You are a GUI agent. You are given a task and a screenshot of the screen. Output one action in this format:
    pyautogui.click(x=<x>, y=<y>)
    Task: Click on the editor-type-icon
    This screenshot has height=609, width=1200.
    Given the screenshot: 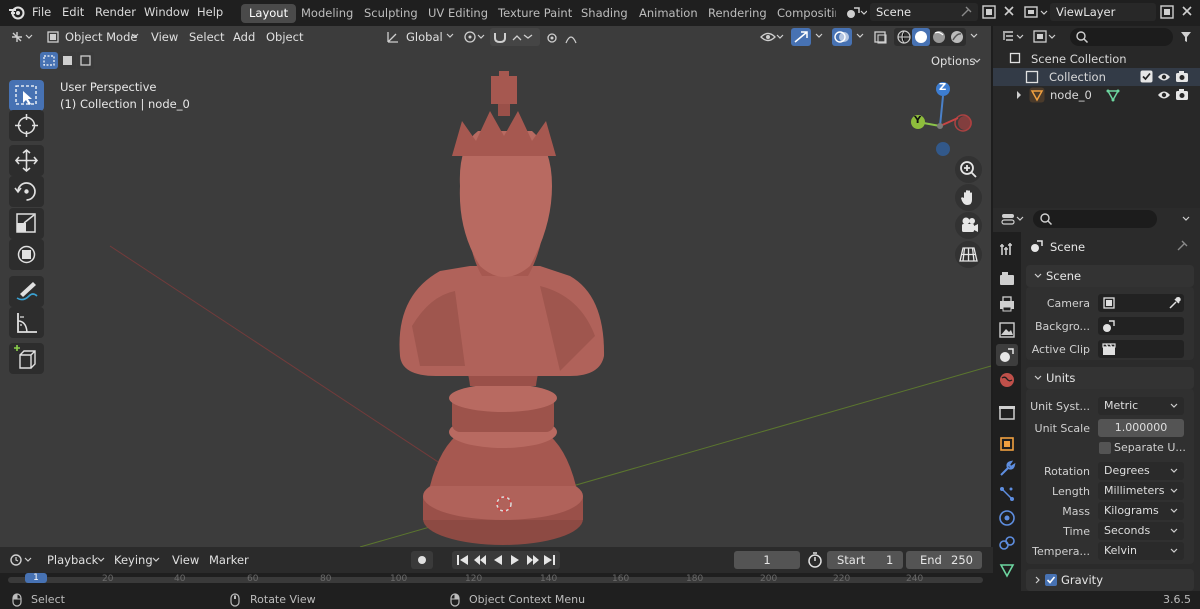 What is the action you would take?
    pyautogui.click(x=23, y=37)
    